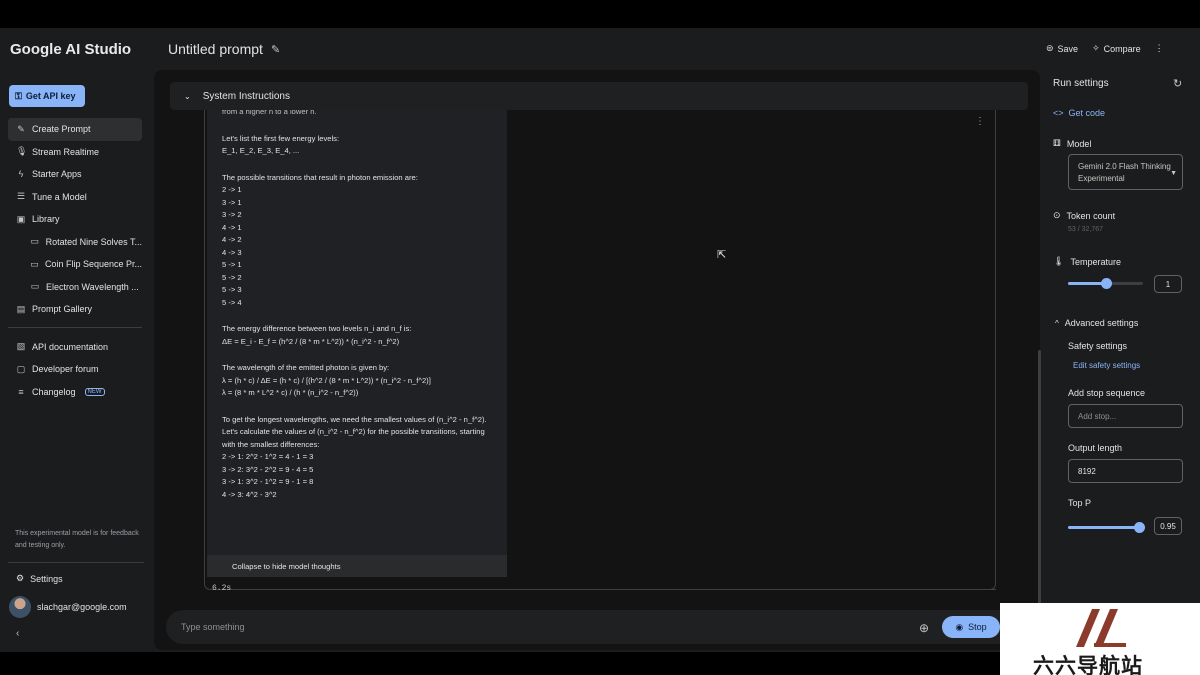  I want to click on temperature-slider, so click(1105, 283).